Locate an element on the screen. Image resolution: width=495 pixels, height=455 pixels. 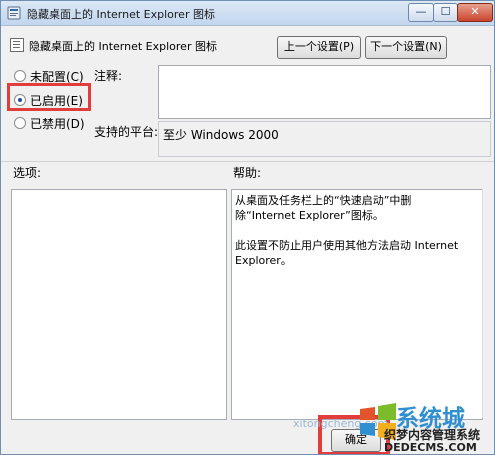
minimize-button: — is located at coordinates (421, 12).